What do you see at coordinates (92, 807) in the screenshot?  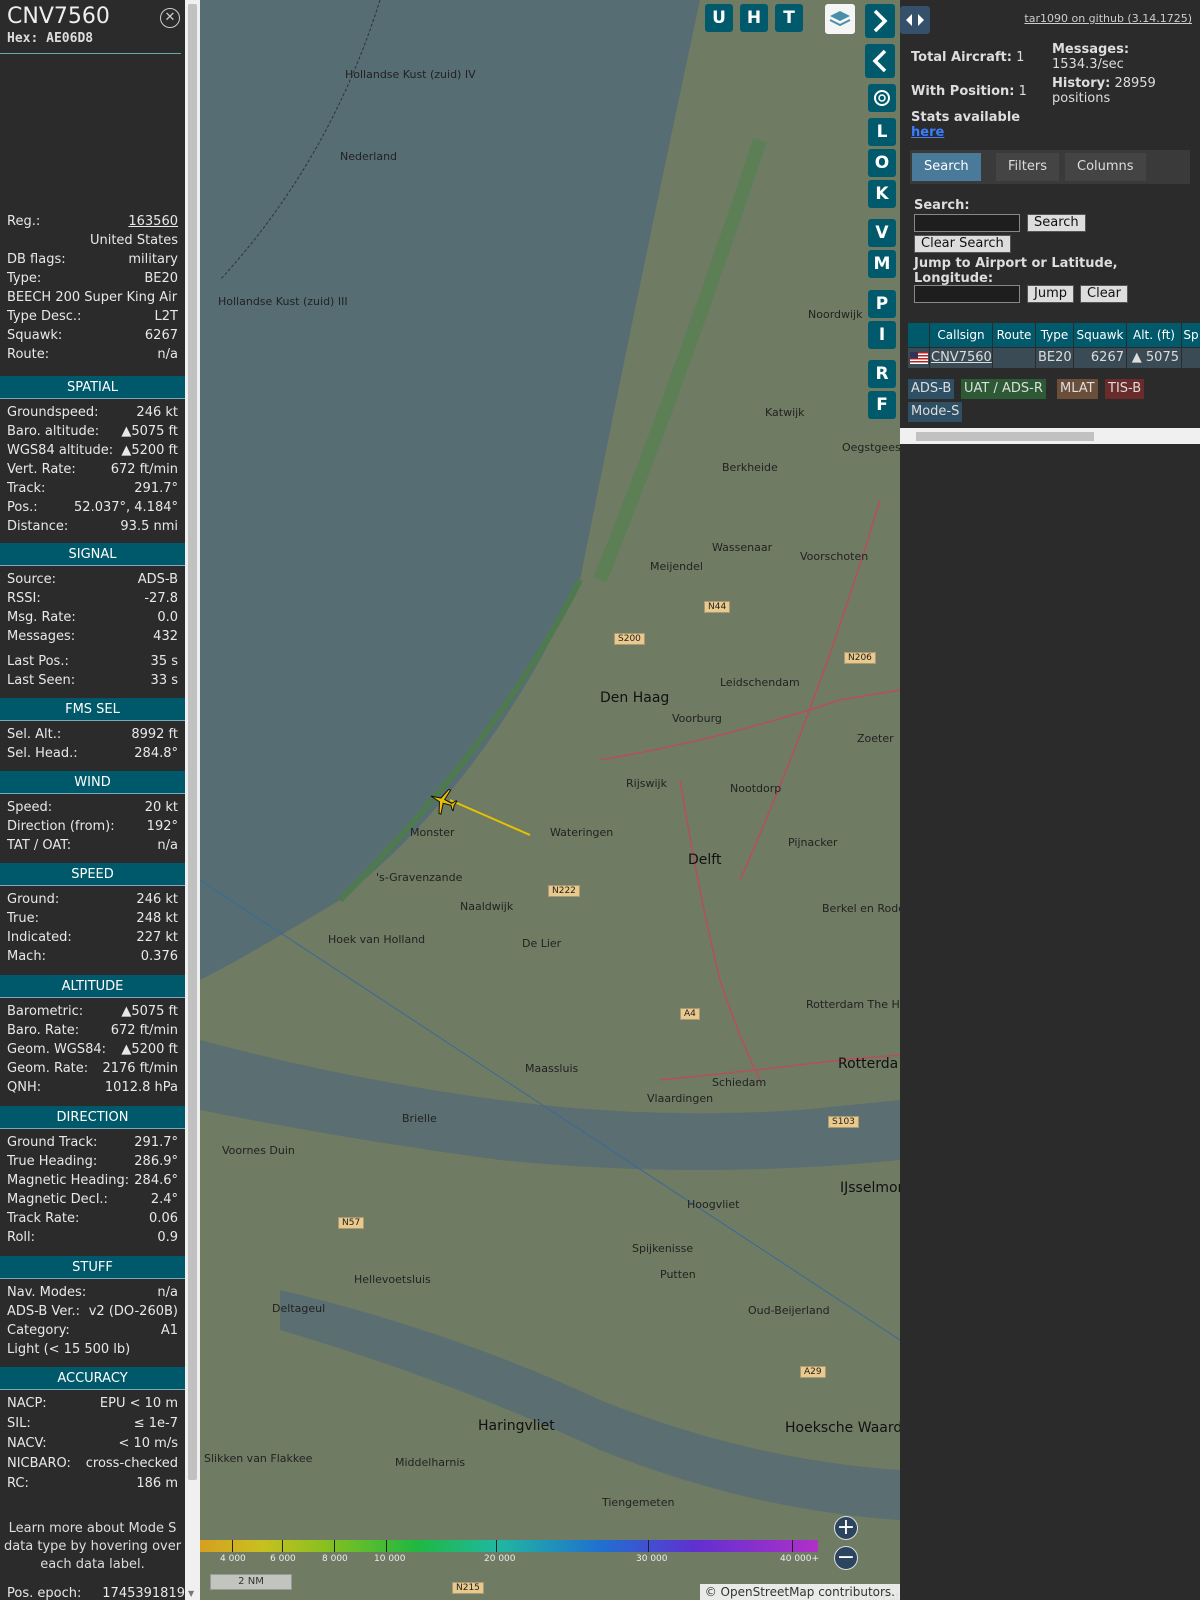 I see `wind-row: Speed: 20 kt` at bounding box center [92, 807].